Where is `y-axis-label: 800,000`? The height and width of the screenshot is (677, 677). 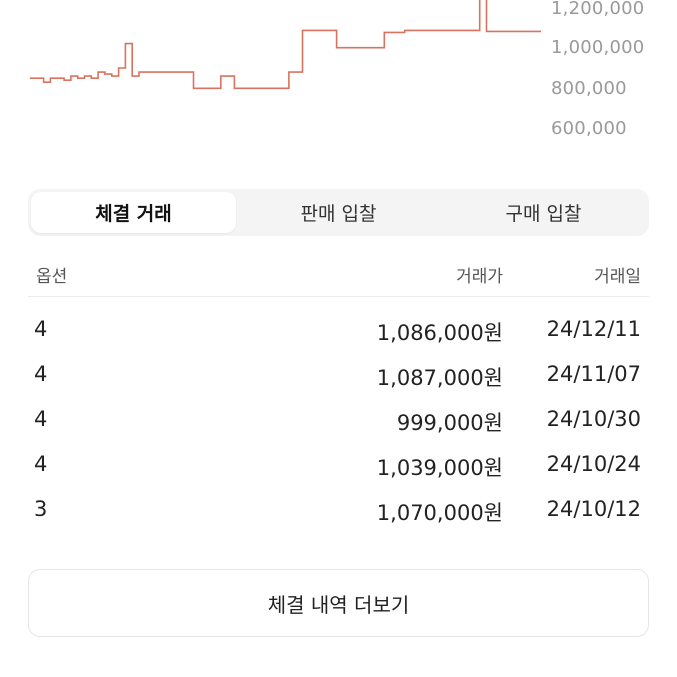
y-axis-label: 800,000 is located at coordinates (589, 88).